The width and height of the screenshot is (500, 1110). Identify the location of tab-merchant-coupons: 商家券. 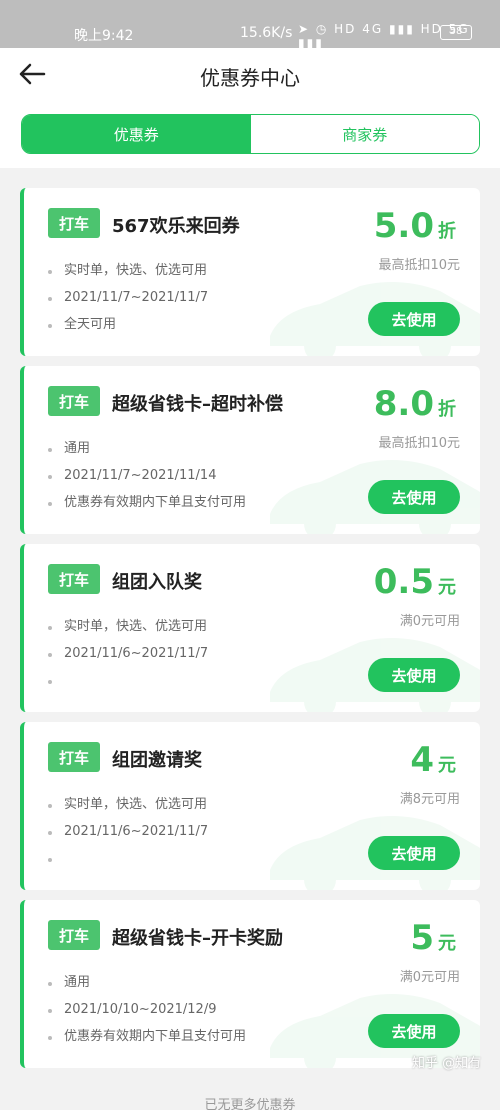
(364, 134).